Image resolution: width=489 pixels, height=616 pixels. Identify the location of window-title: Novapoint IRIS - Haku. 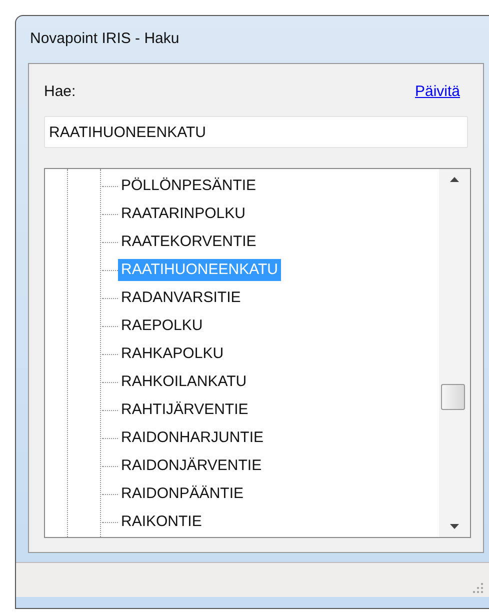
(105, 39).